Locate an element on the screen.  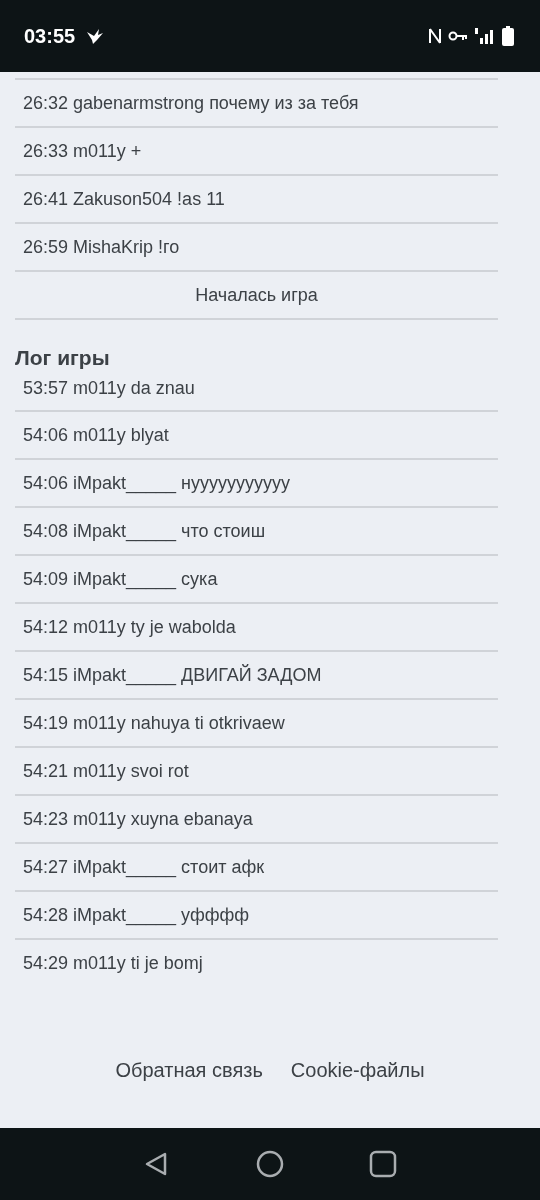
log-entry: 54:27 iMpakt_____ стоит афк is located at coordinates (144, 867).